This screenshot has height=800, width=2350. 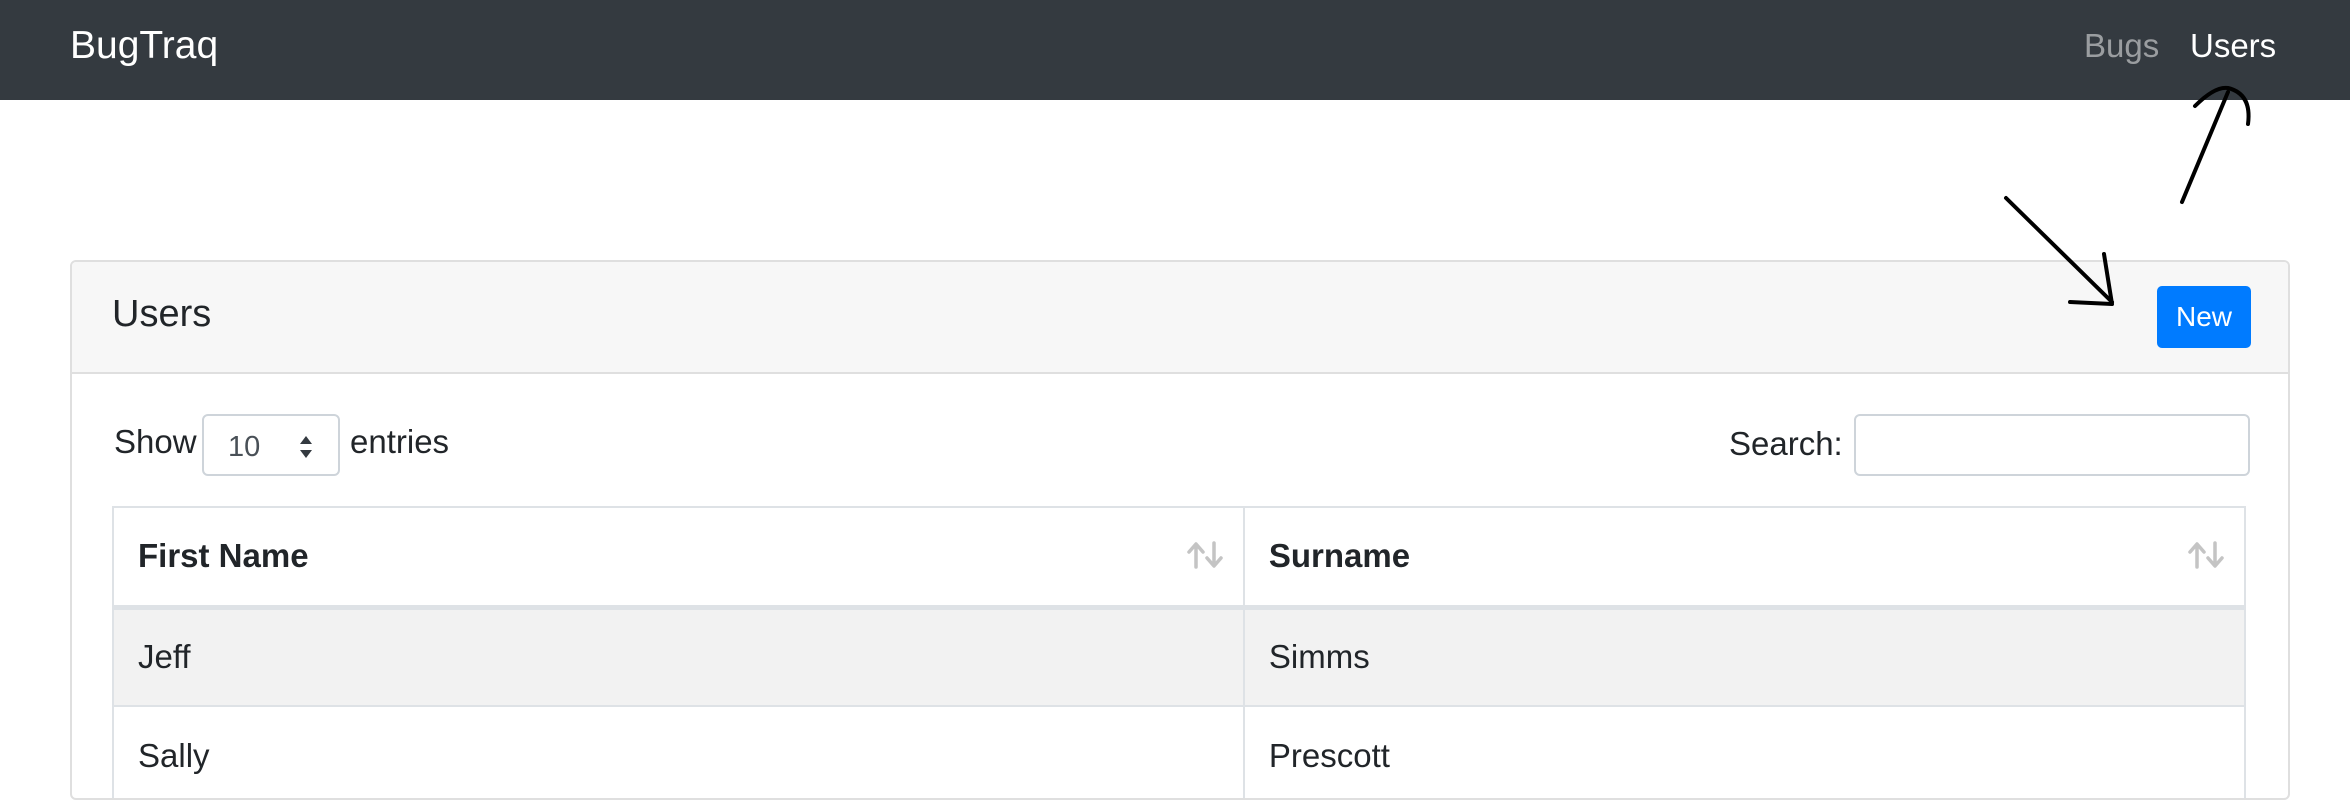 I want to click on column-header-label: First Name, so click(x=223, y=556).